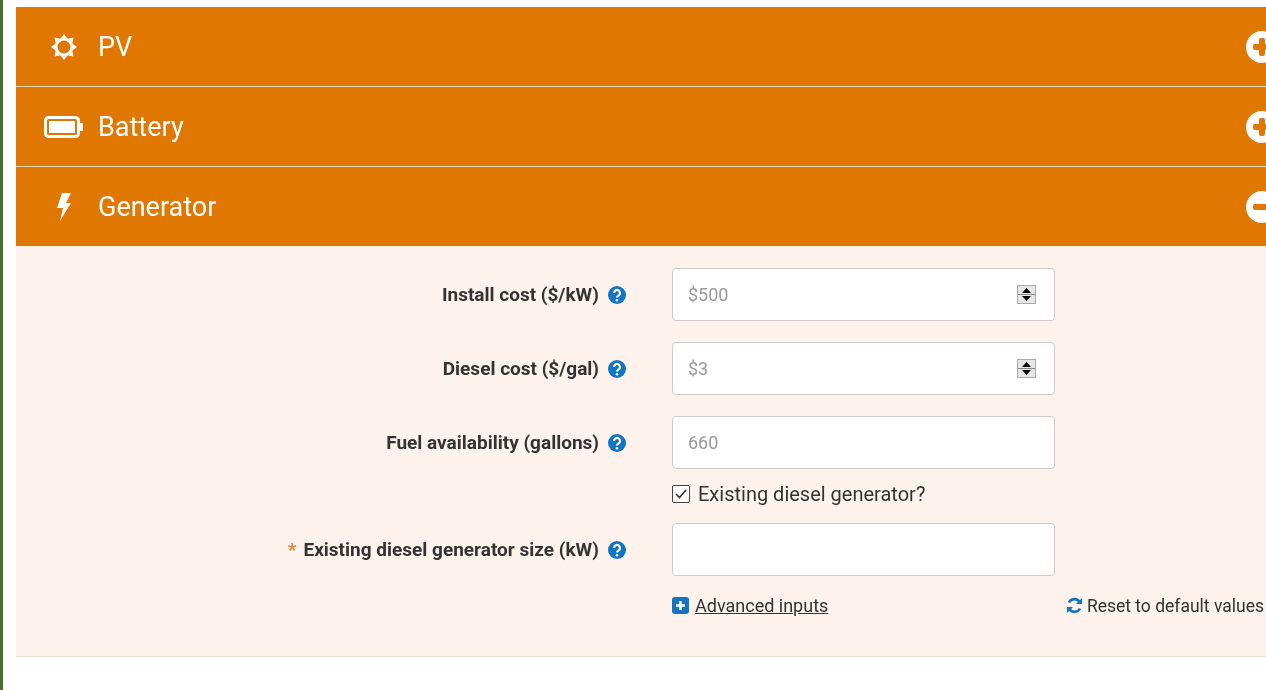 Image resolution: width=1266 pixels, height=690 pixels. What do you see at coordinates (863, 368) in the screenshot?
I see `input-field: $3` at bounding box center [863, 368].